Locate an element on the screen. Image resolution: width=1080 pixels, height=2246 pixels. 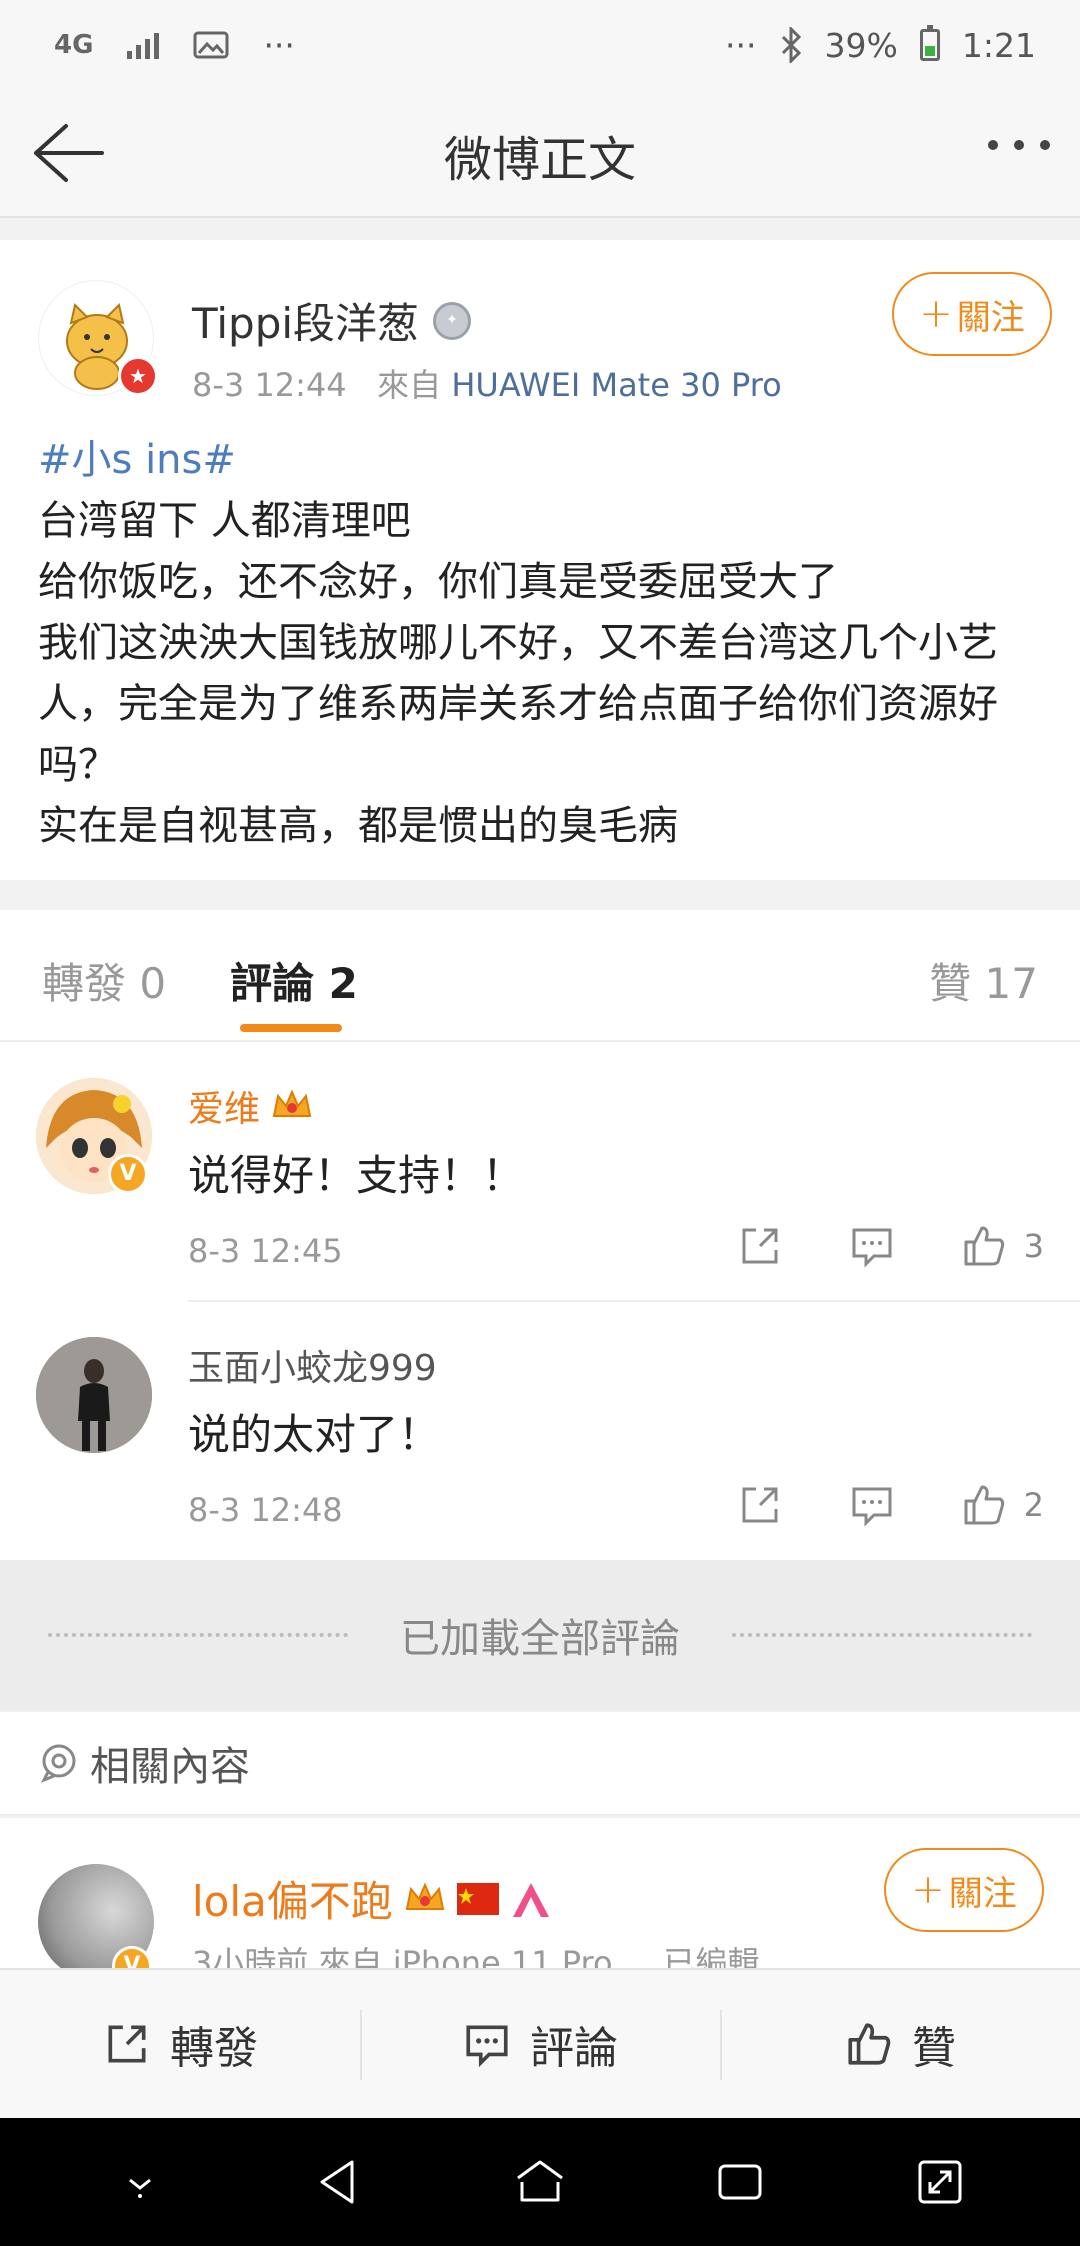
comment-actions: 3 is located at coordinates (890, 1246).